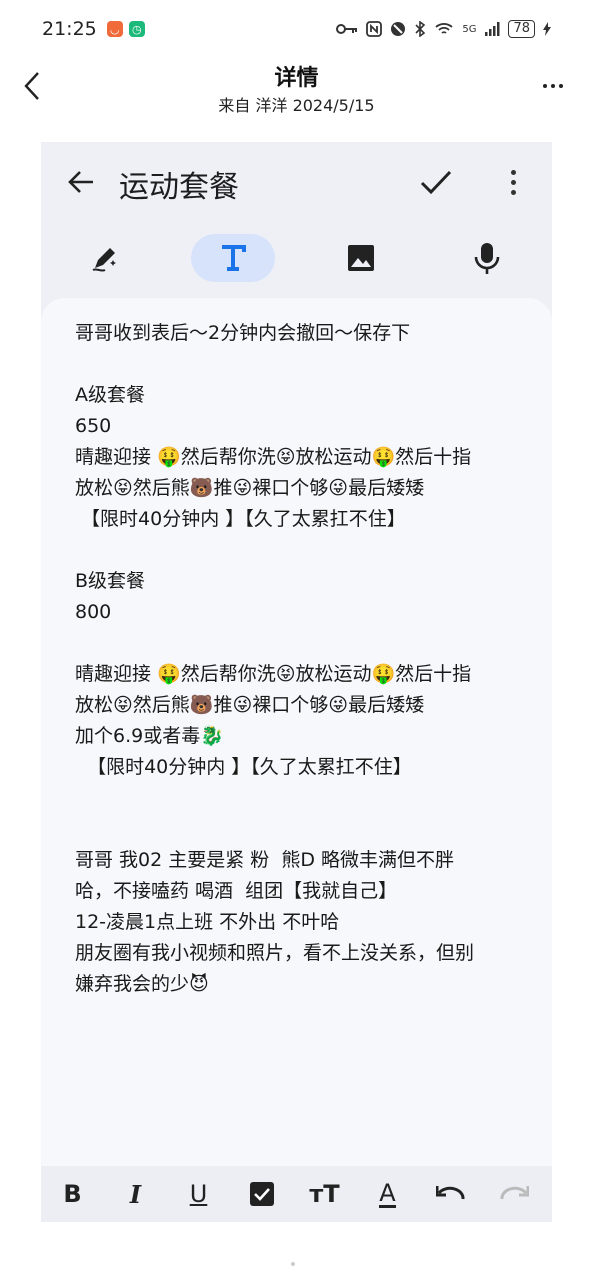 The height and width of the screenshot is (1280, 593). What do you see at coordinates (81, 182) in the screenshot?
I see `arrow-left-icon` at bounding box center [81, 182].